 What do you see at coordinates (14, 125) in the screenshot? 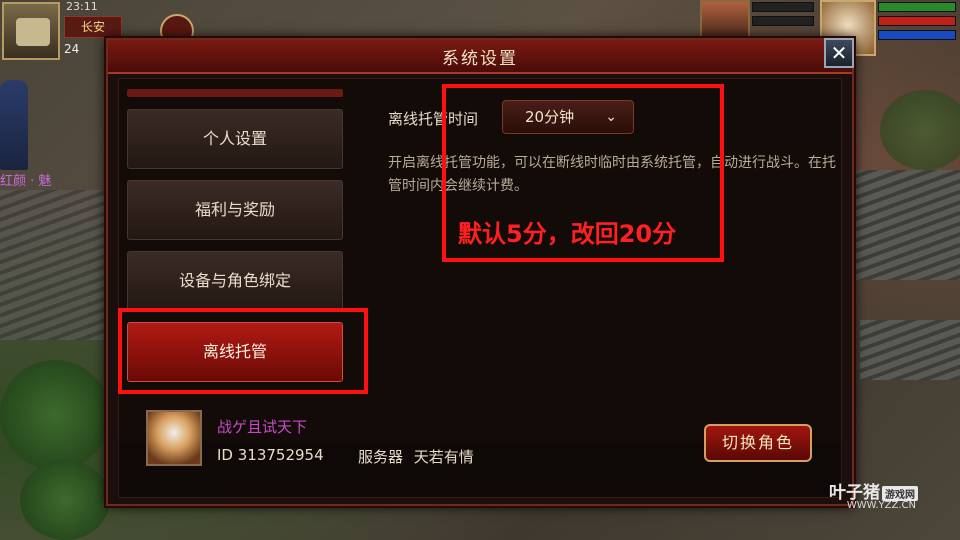
I see `npc-sprite` at bounding box center [14, 125].